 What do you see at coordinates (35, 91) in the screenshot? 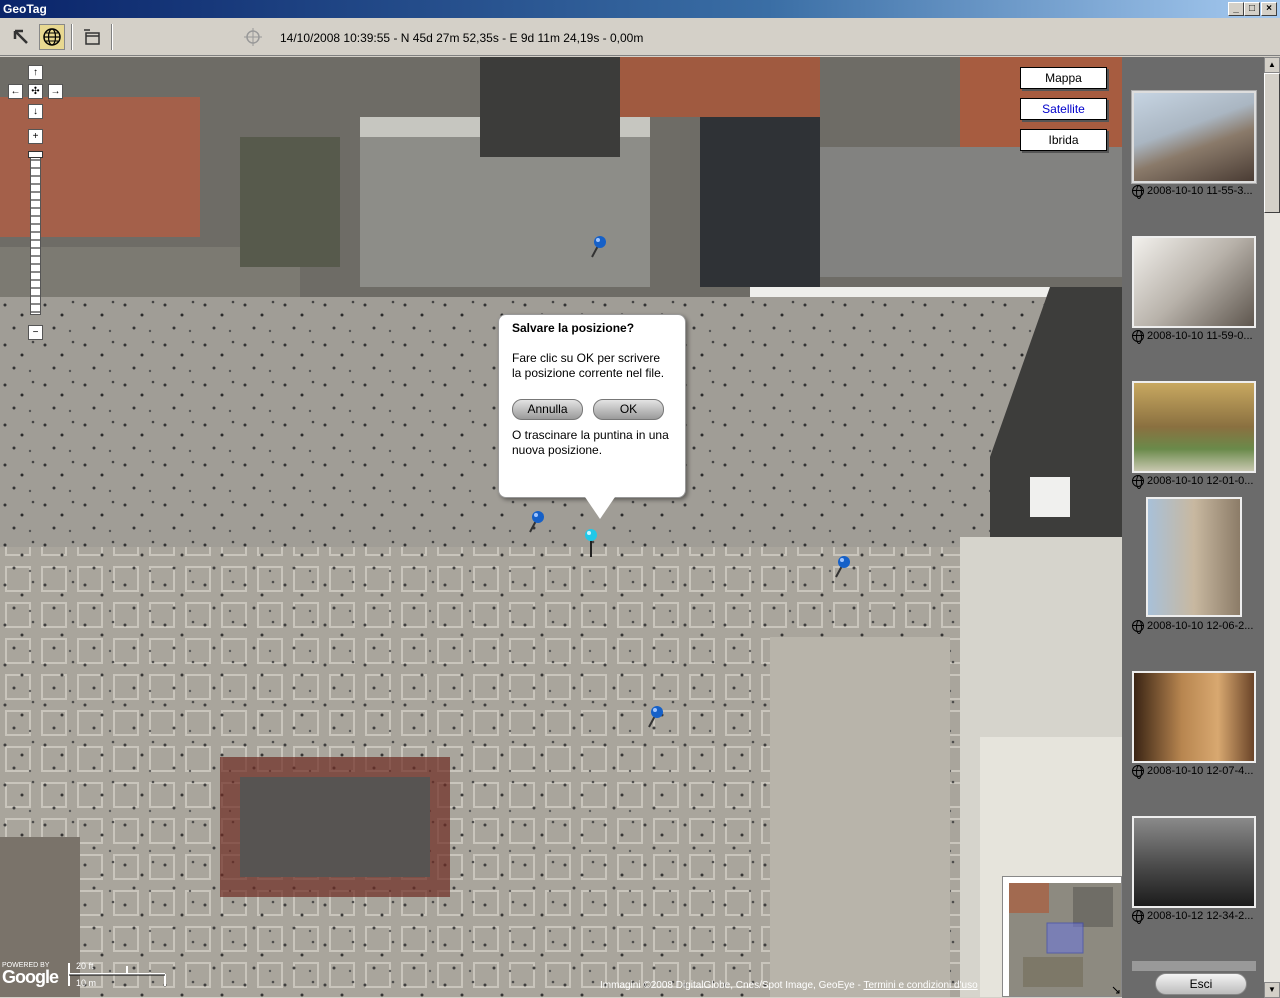
I see `pan-center-button: ✣` at bounding box center [35, 91].